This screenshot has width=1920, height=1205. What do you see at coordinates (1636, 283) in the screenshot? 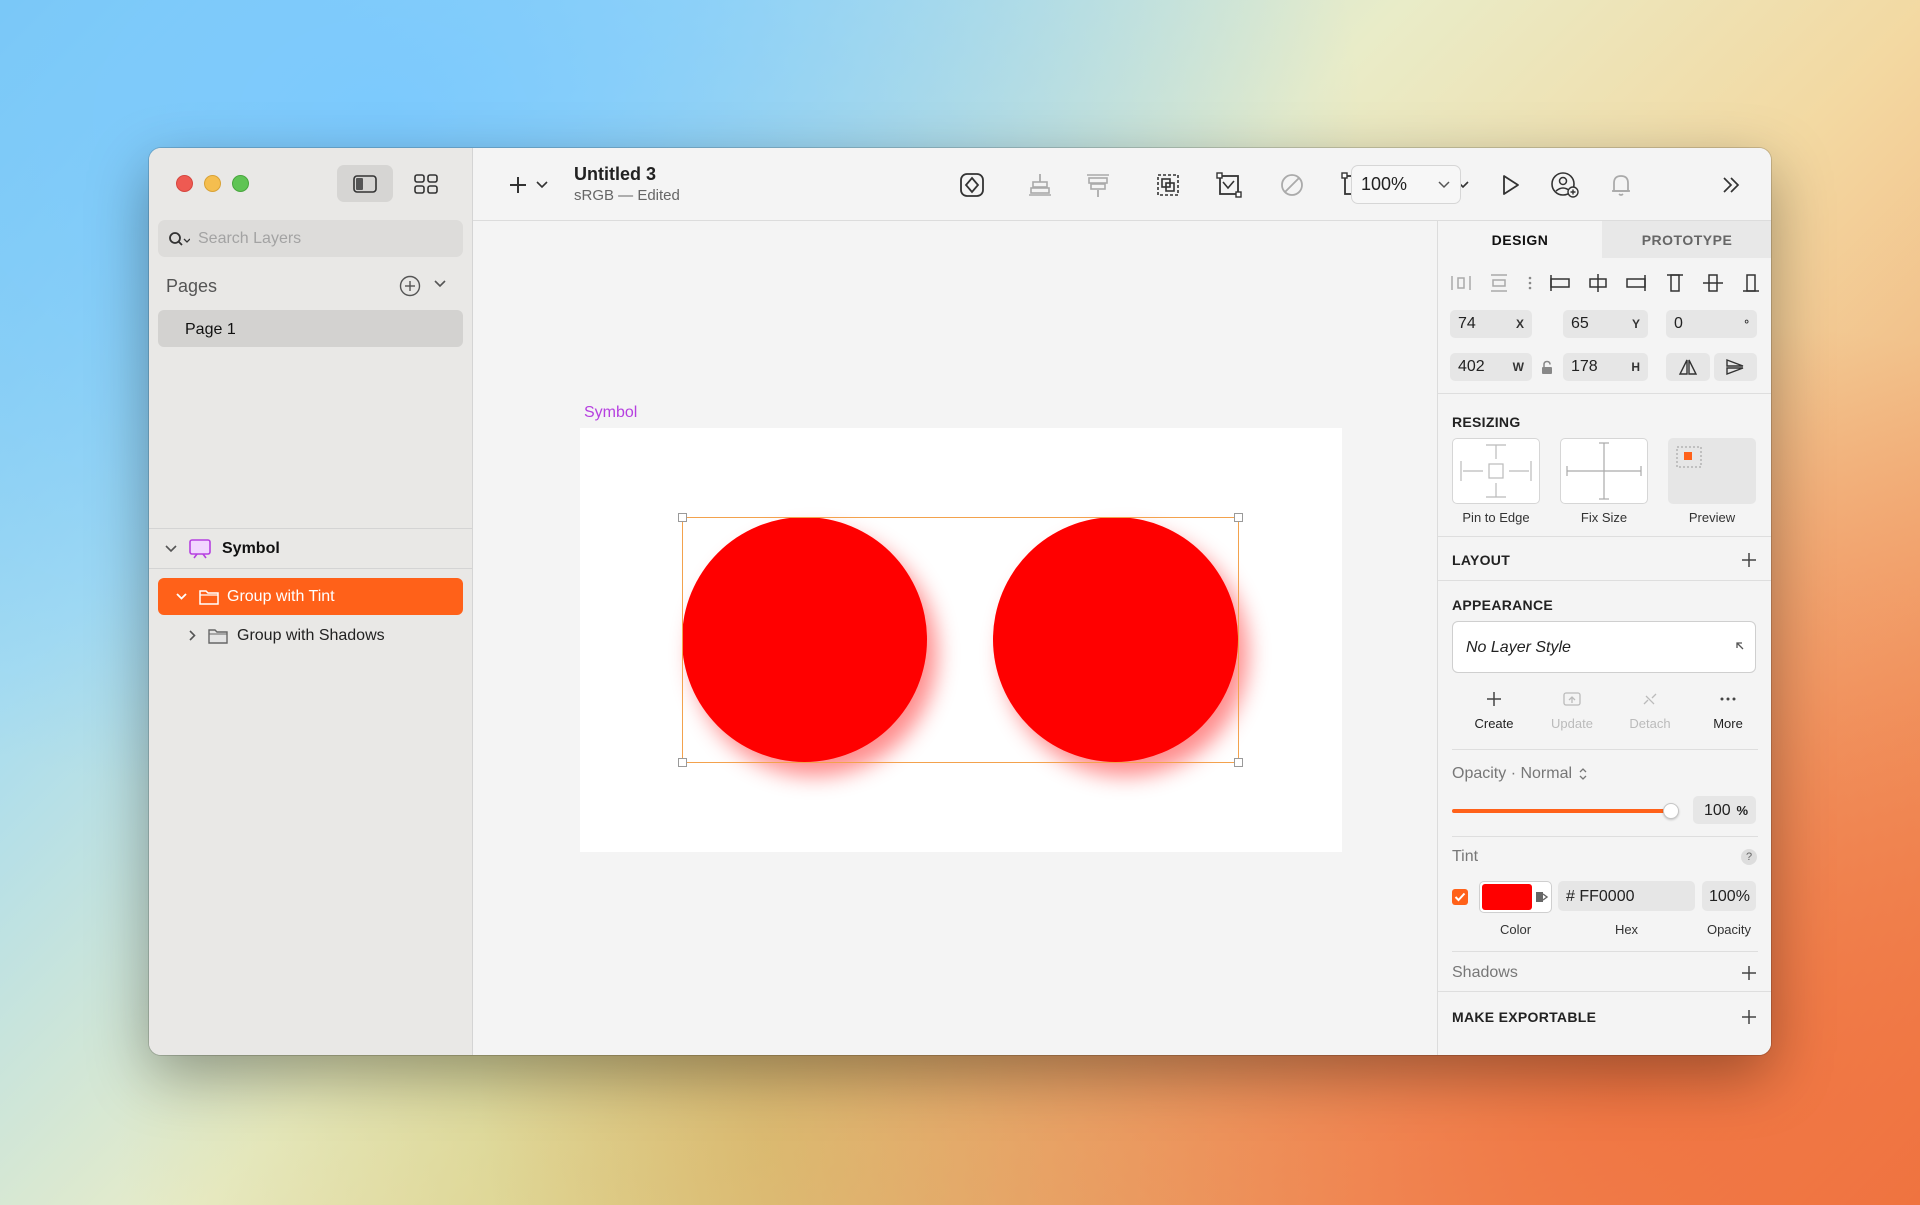
I see `align-right-icon` at bounding box center [1636, 283].